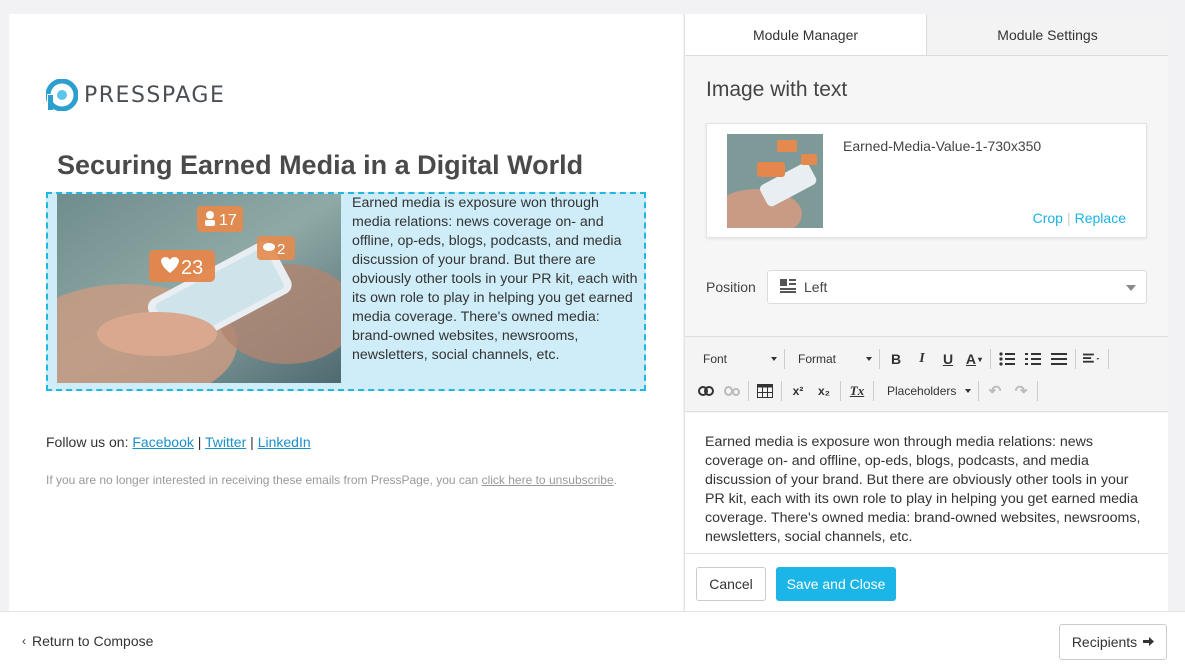  I want to click on arrow-right-icon, so click(1149, 642).